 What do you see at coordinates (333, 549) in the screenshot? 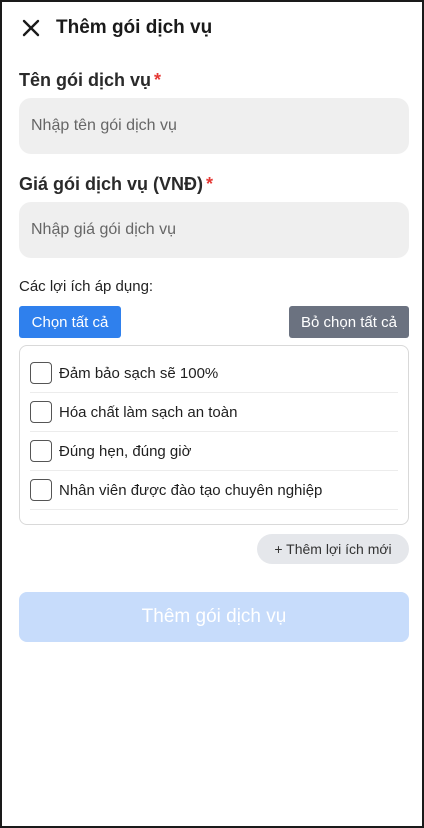
I see `add-benefit-button: + Thêm lợi ích mới` at bounding box center [333, 549].